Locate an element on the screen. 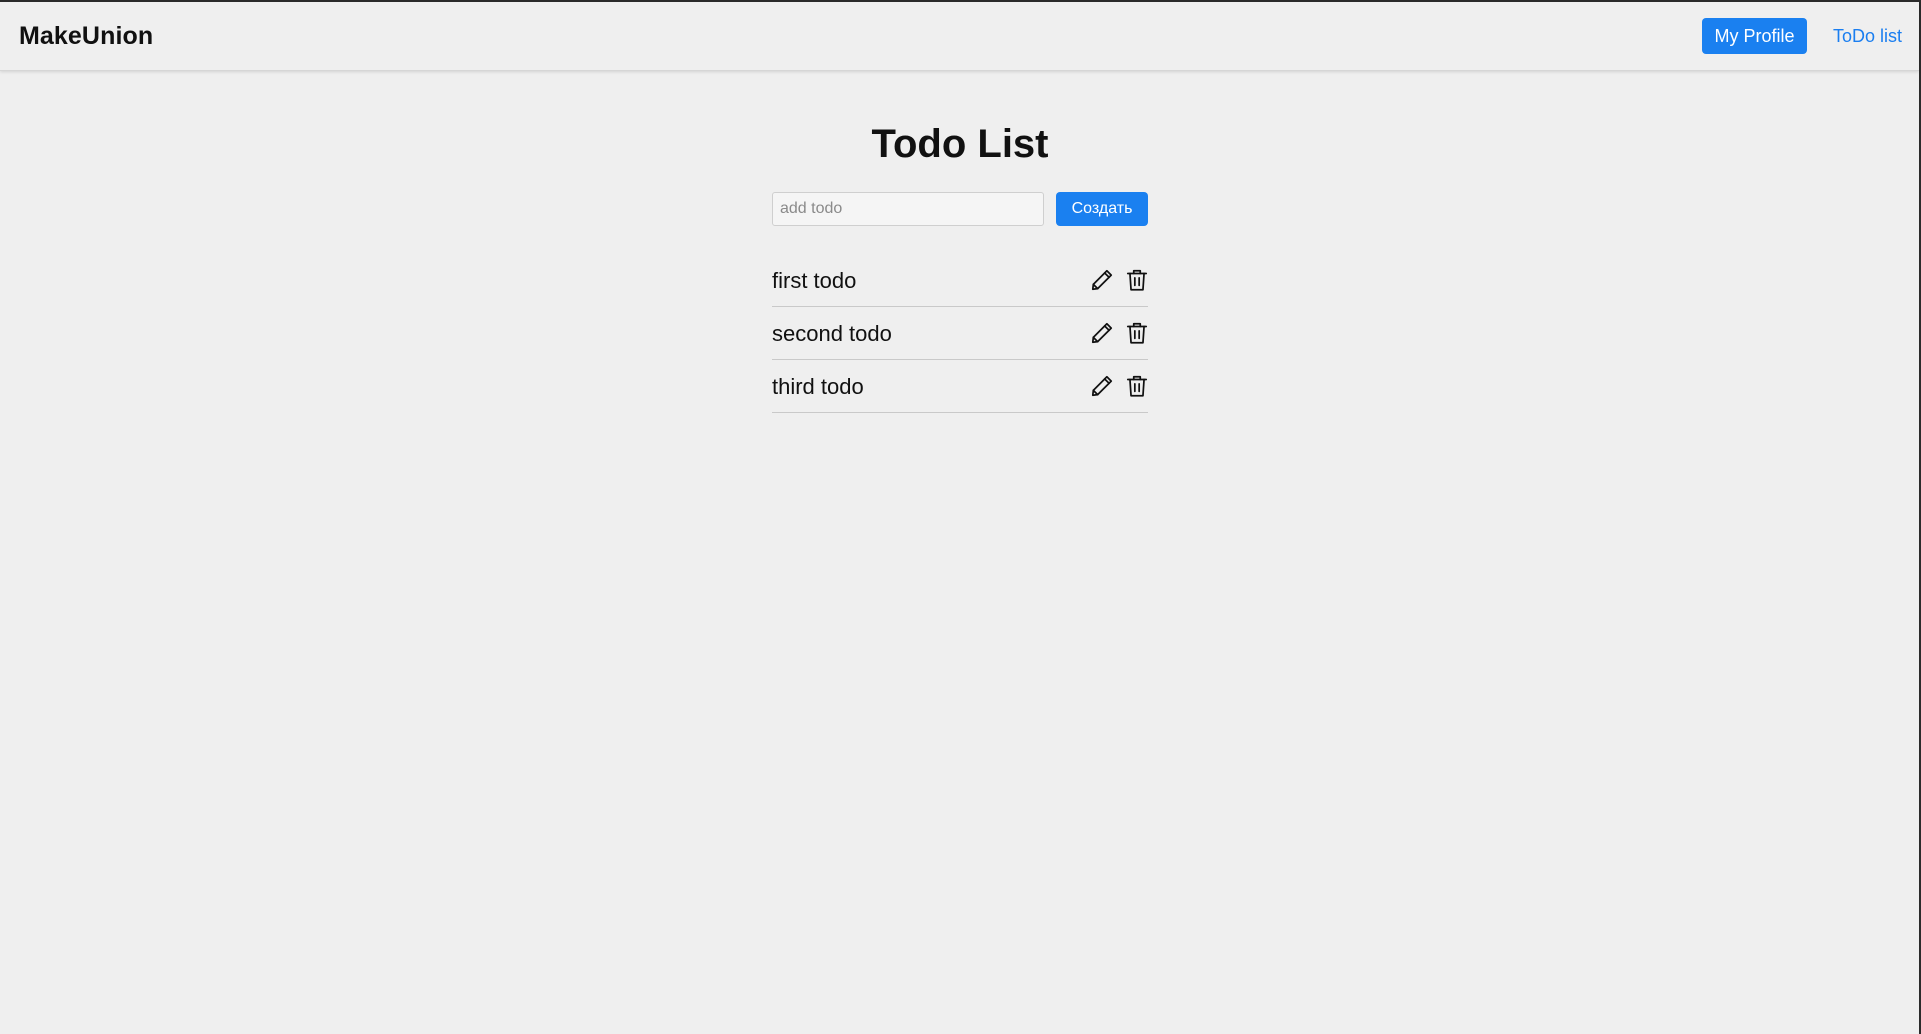  todo-text: third todo is located at coordinates (818, 386).